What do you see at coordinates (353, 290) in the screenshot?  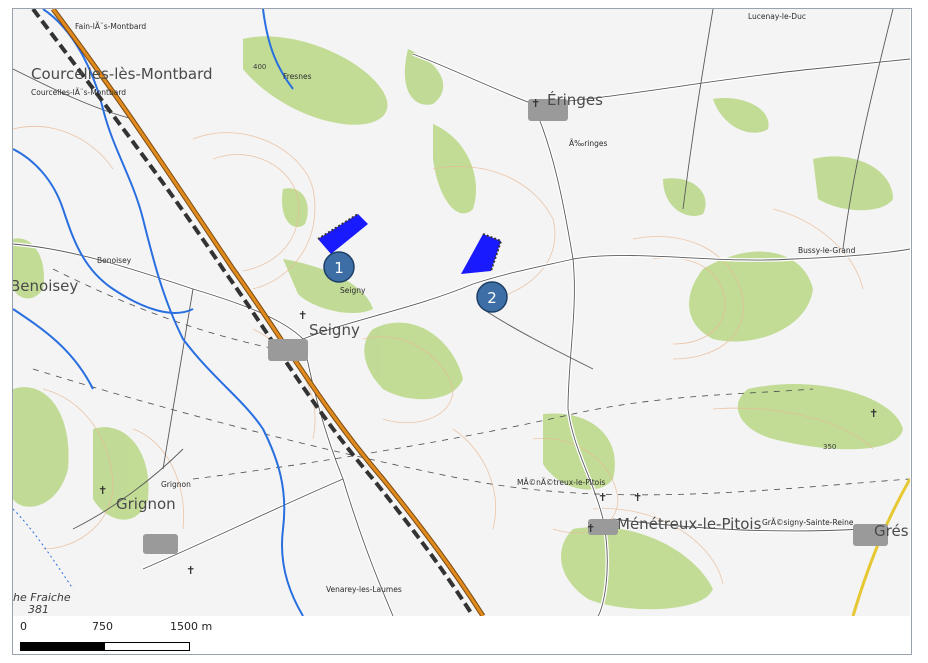 I see `label-seigny-small: Seigny` at bounding box center [353, 290].